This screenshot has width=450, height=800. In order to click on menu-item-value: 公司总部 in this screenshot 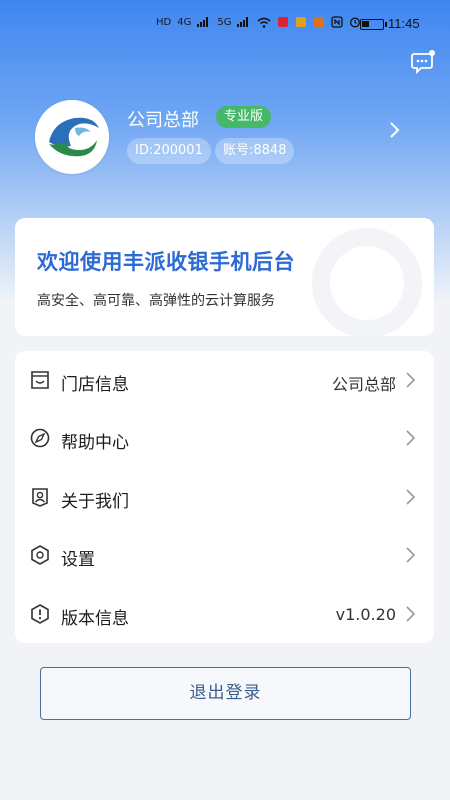, I will do `click(363, 384)`.